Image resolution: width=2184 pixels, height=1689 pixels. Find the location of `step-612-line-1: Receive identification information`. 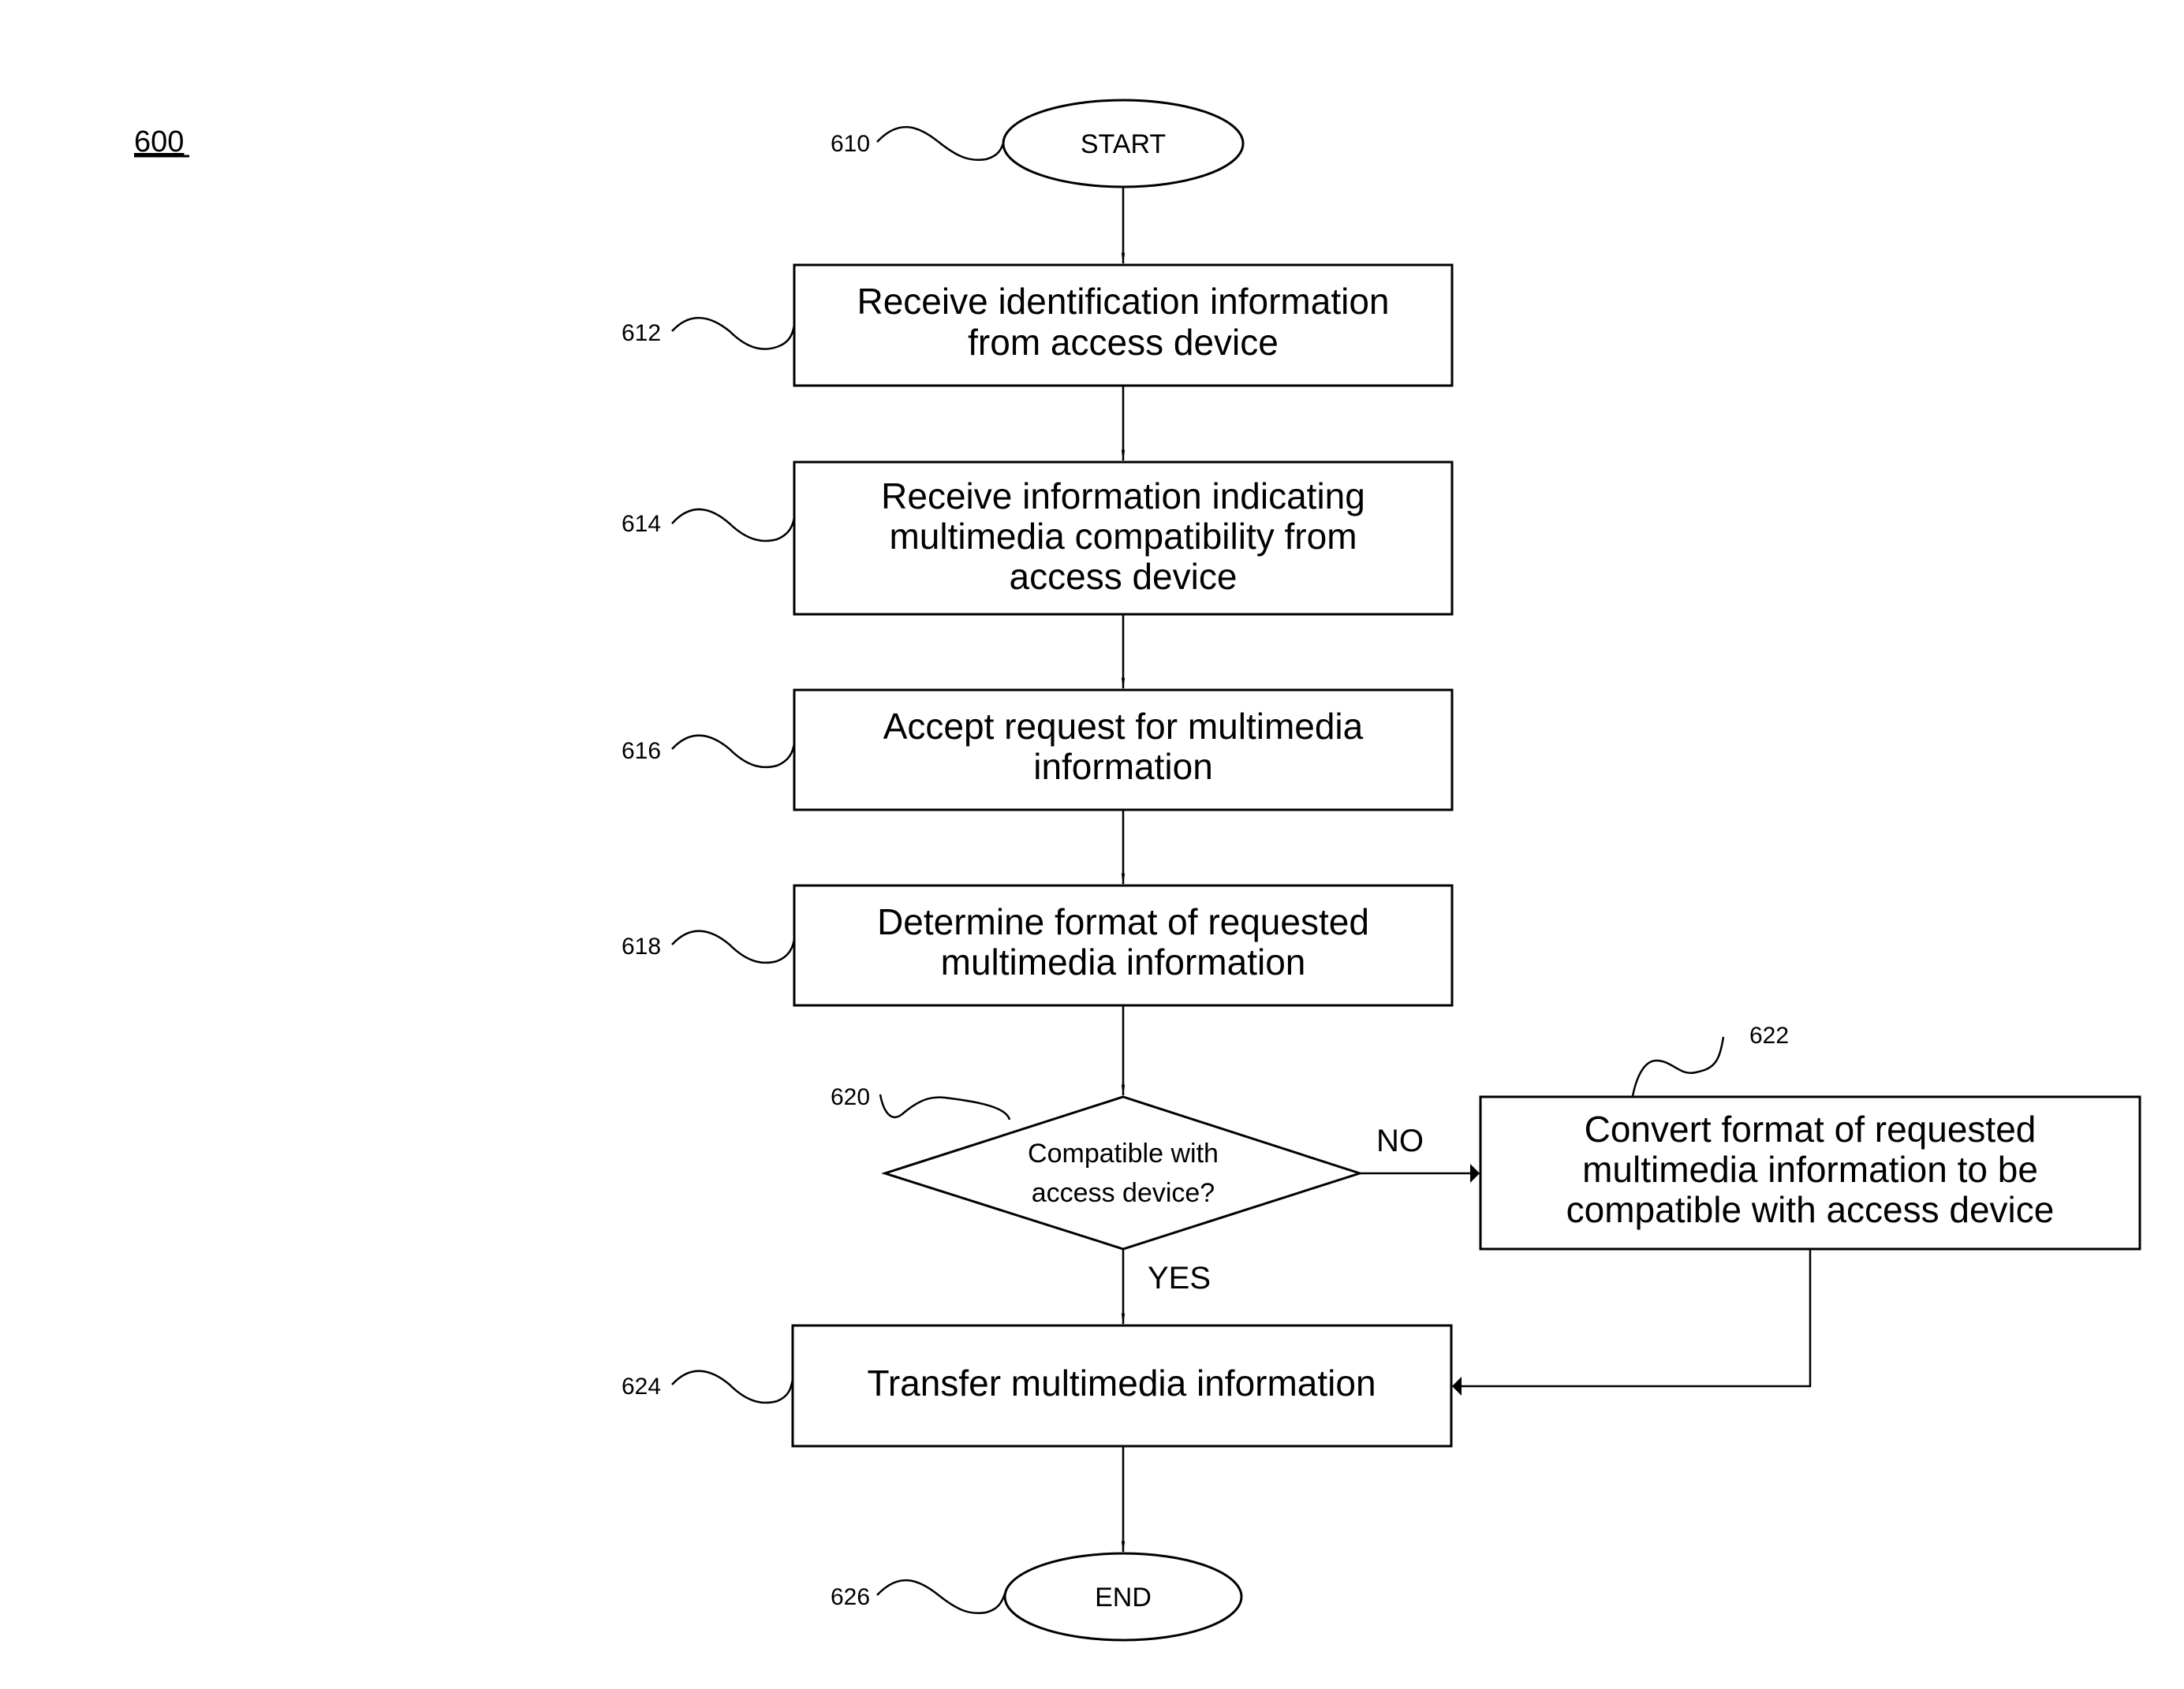

step-612-line-1: Receive identification information is located at coordinates (1123, 301).